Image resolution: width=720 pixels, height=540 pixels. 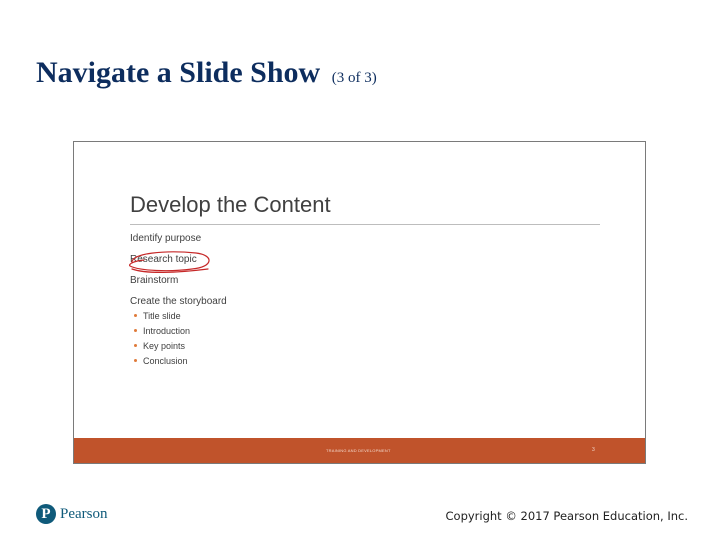 I want to click on slide-footer-text: TRAINING AND DEVELOPMENT, so click(x=358, y=450).